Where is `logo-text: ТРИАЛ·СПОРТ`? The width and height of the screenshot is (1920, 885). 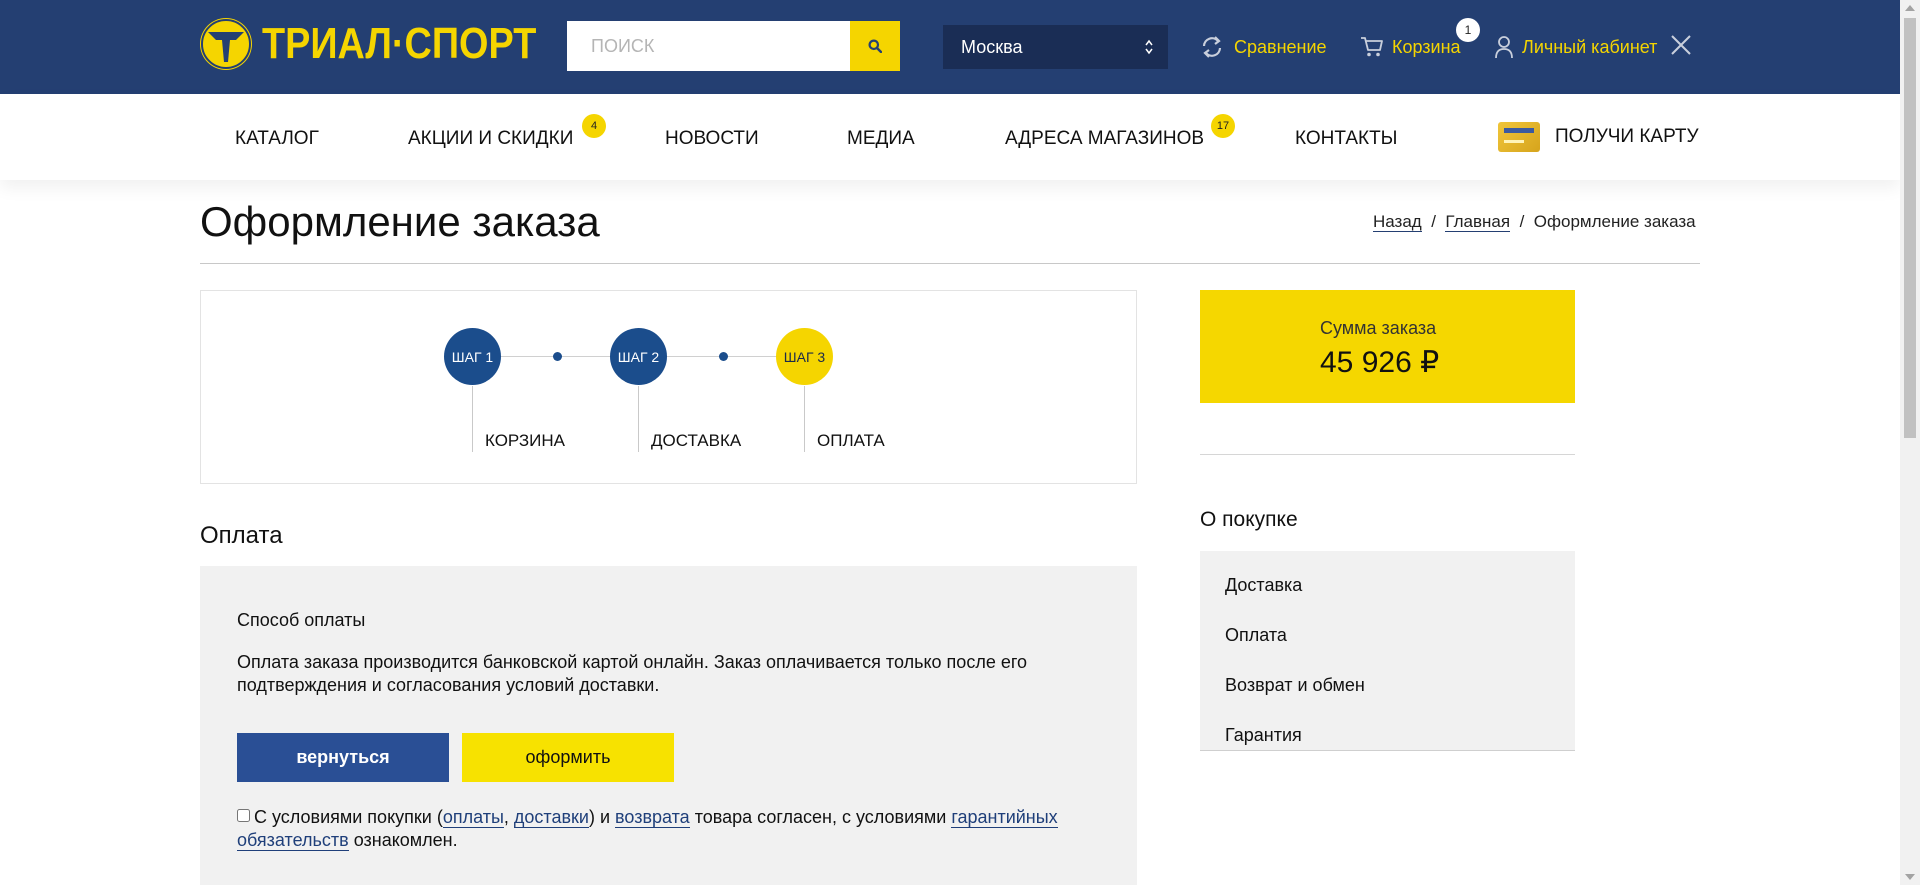 logo-text: ТРИАЛ·СПОРТ is located at coordinates (399, 43).